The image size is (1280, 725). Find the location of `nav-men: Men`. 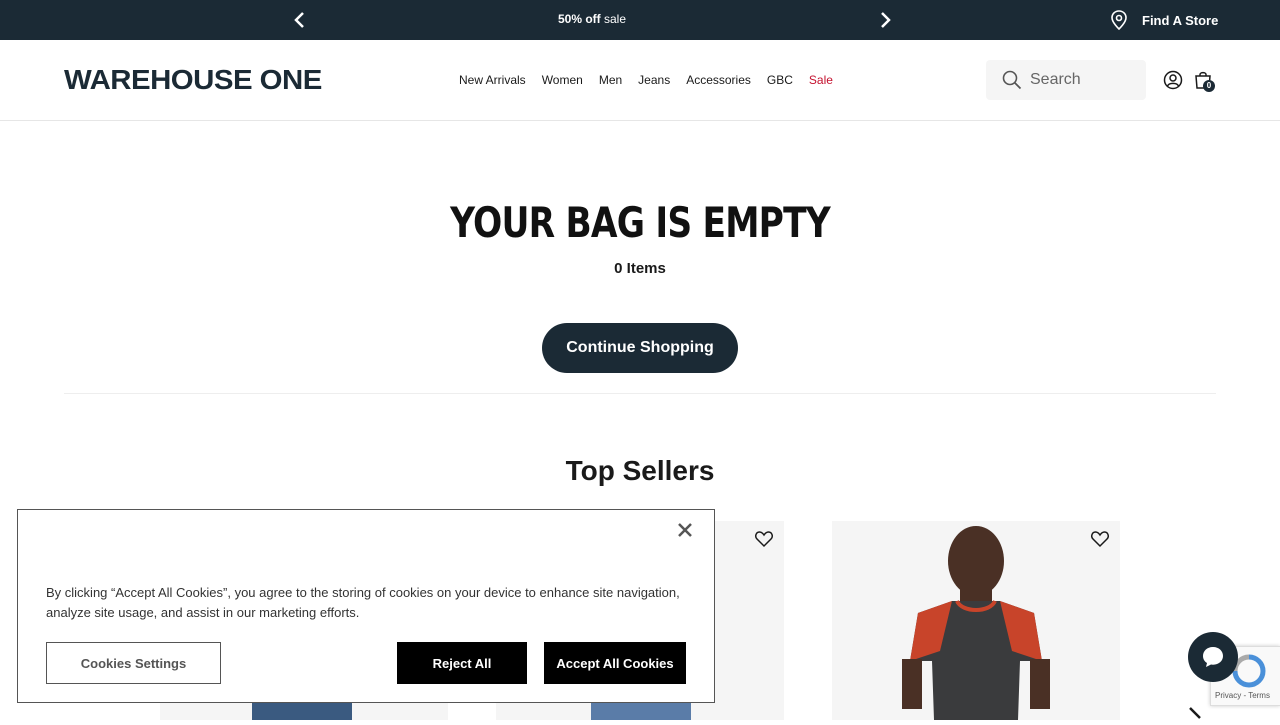

nav-men: Men is located at coordinates (610, 80).